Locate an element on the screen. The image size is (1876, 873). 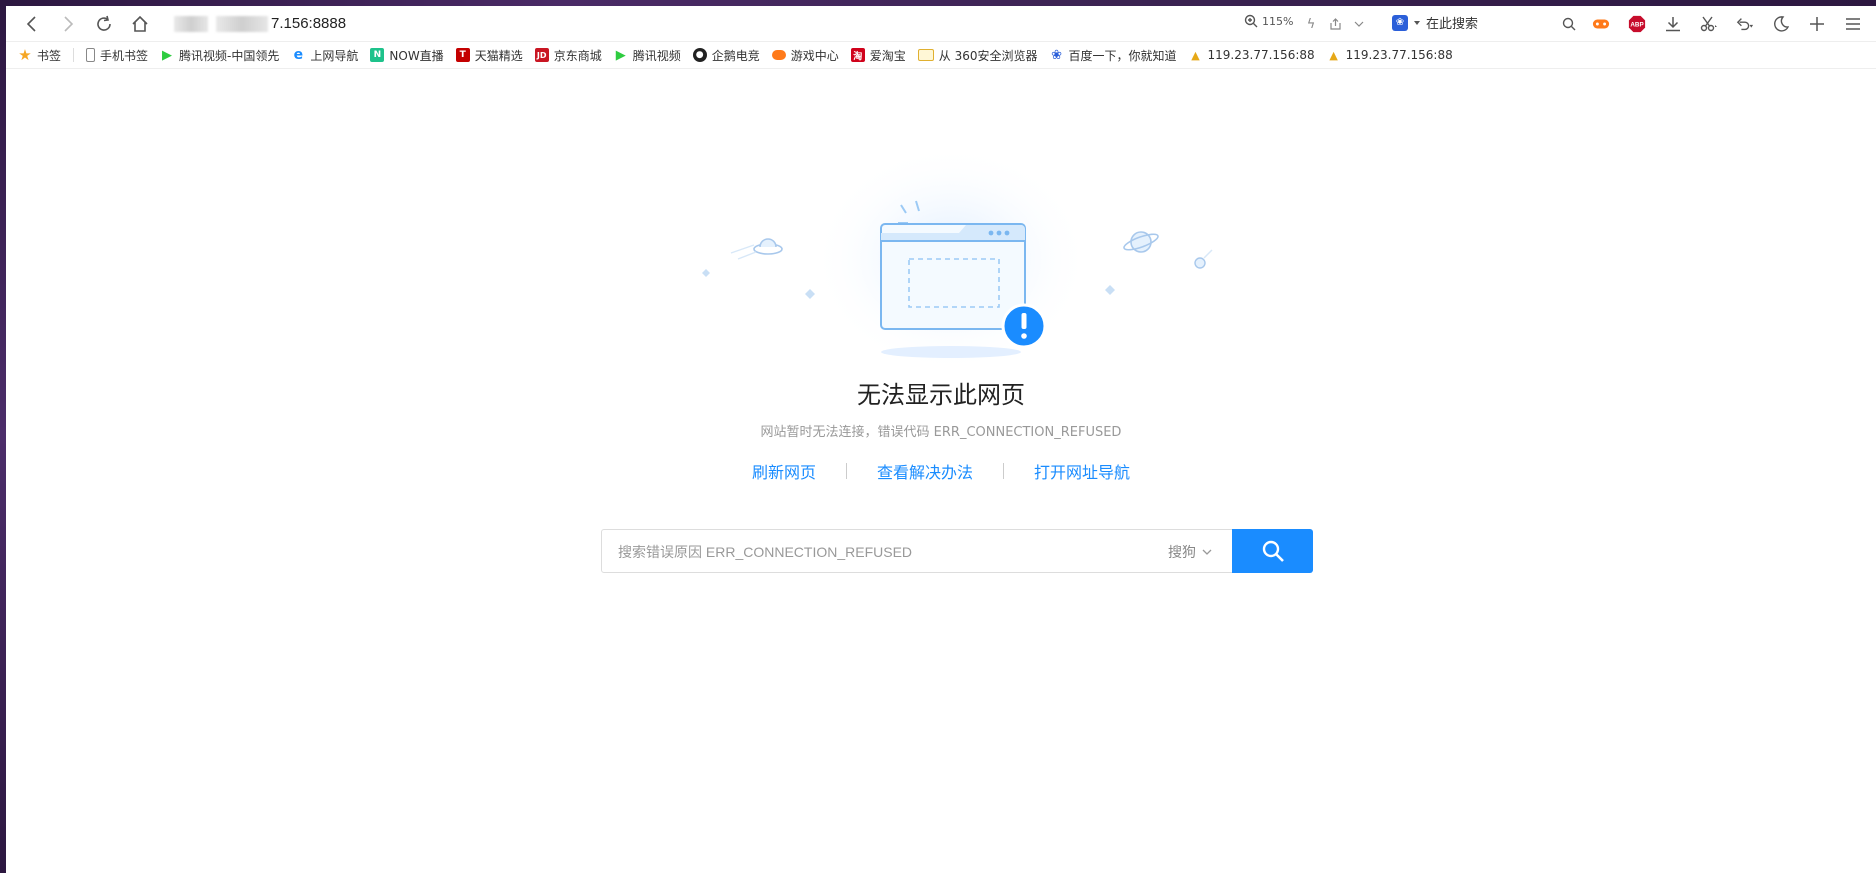
bookmark-label: 游戏中心 is located at coordinates (814, 55).